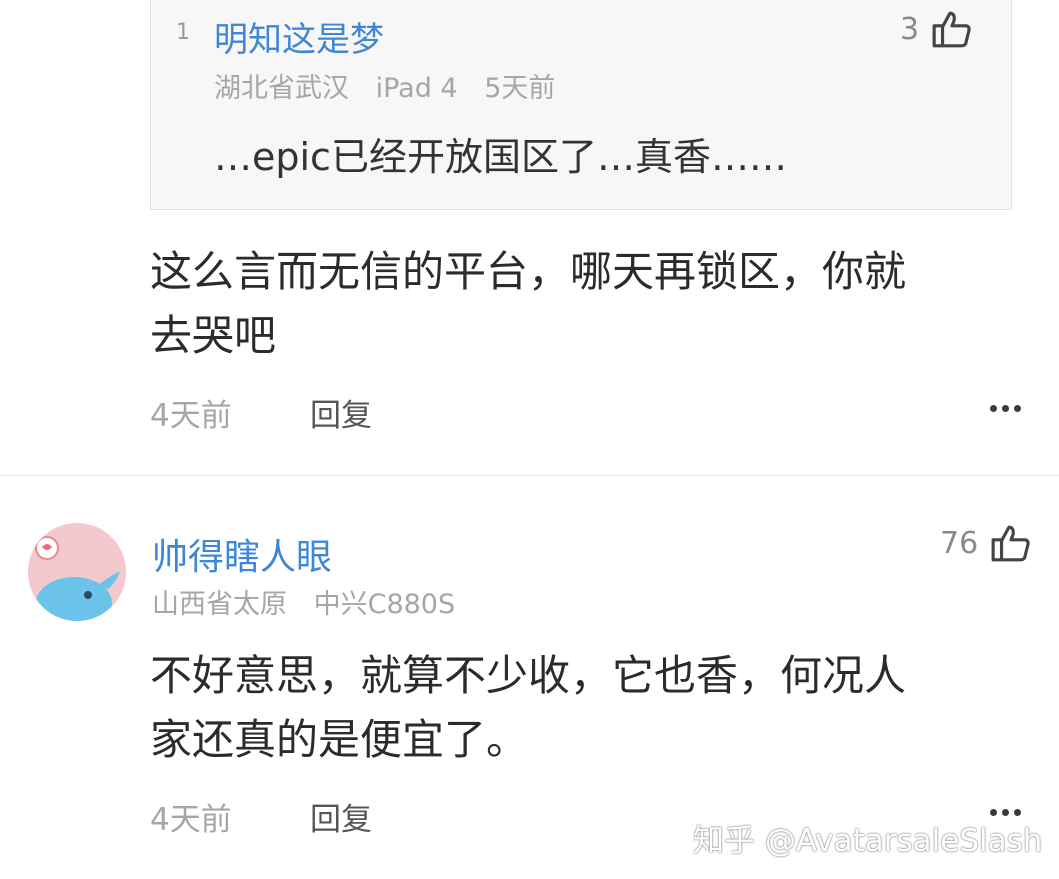  Describe the element at coordinates (528, 675) in the screenshot. I see `comment-text-line1: 不好意思，就算不少收，它也香，何况人` at that location.